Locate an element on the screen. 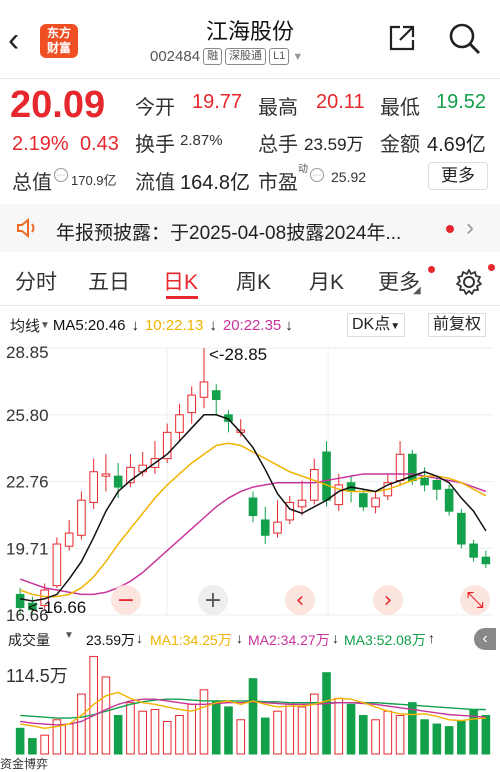  volume-chart: 114.5万 is located at coordinates (250, 702).